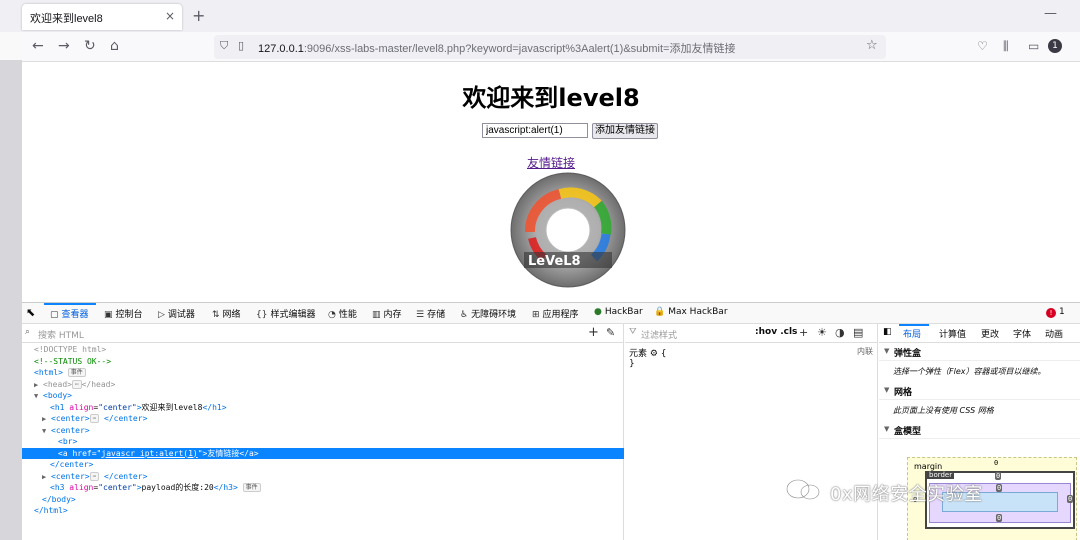  Describe the element at coordinates (1050, 13) in the screenshot. I see `minimize-icon: —` at that location.